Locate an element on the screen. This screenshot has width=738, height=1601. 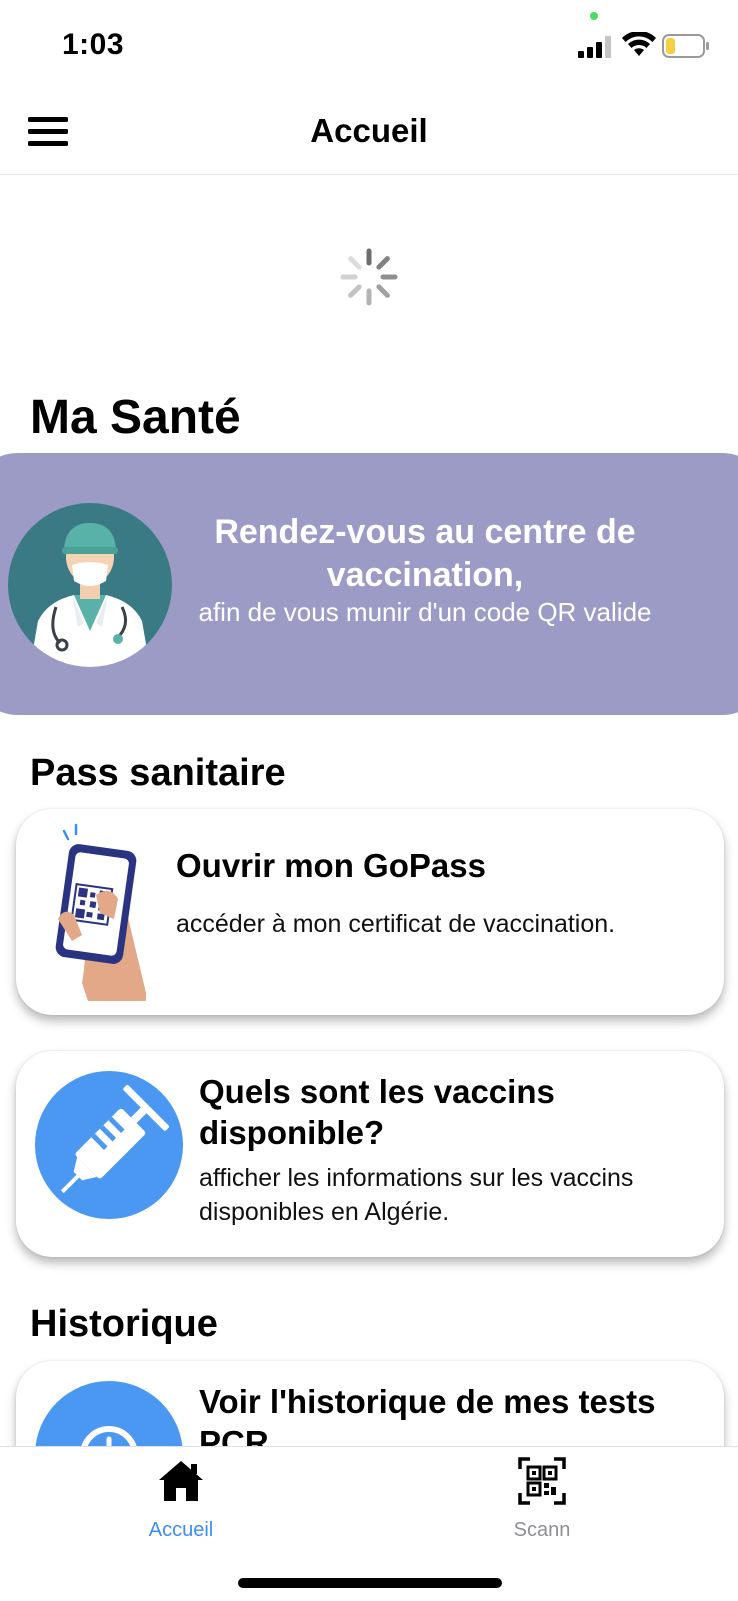
gopass-card-title: Ouvrir mon GoPass is located at coordinates (331, 865).